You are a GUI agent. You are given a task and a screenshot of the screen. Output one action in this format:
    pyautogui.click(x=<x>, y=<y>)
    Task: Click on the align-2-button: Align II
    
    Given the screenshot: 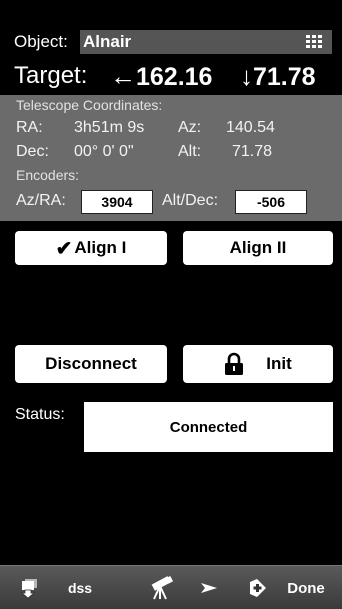 What is the action you would take?
    pyautogui.click(x=258, y=248)
    